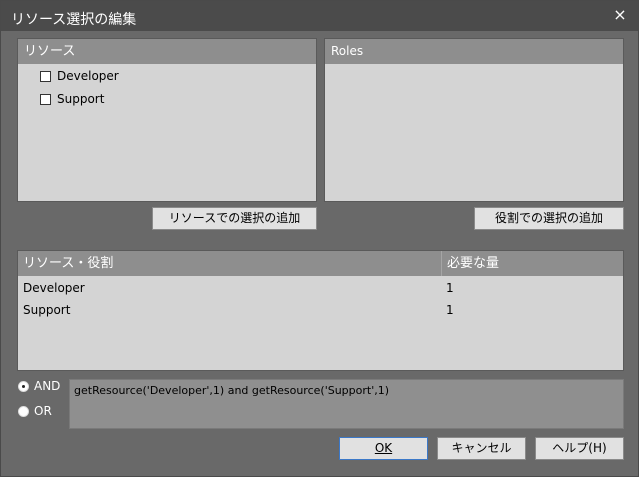 Image resolution: width=639 pixels, height=477 pixels. I want to click on and-radio-option: AND, so click(39, 386).